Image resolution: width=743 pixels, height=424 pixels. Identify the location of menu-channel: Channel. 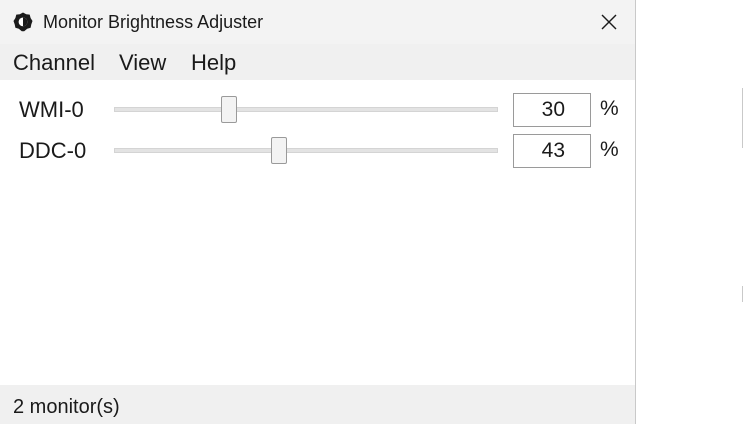
(54, 63).